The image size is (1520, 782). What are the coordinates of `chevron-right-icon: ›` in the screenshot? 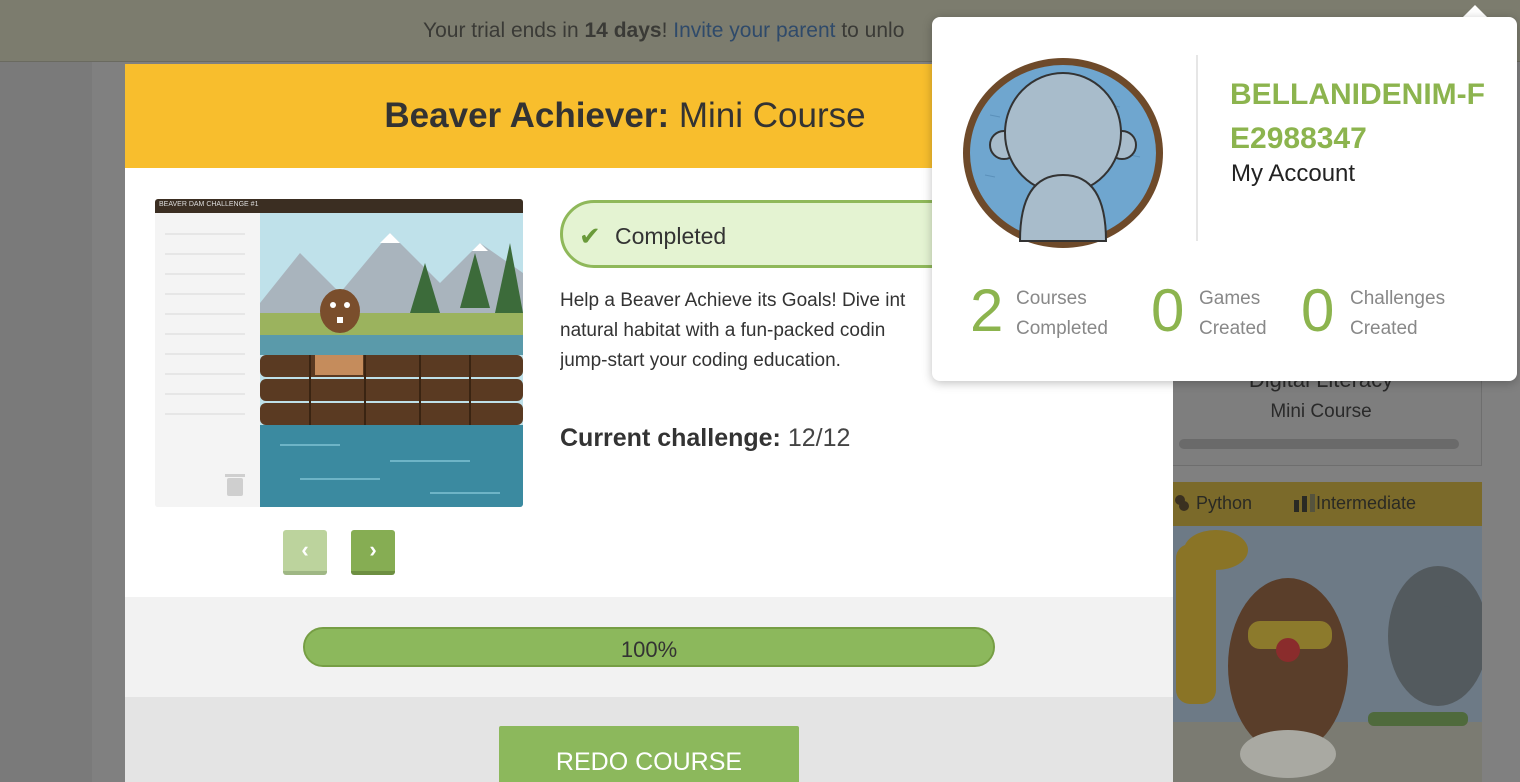 It's located at (373, 549).